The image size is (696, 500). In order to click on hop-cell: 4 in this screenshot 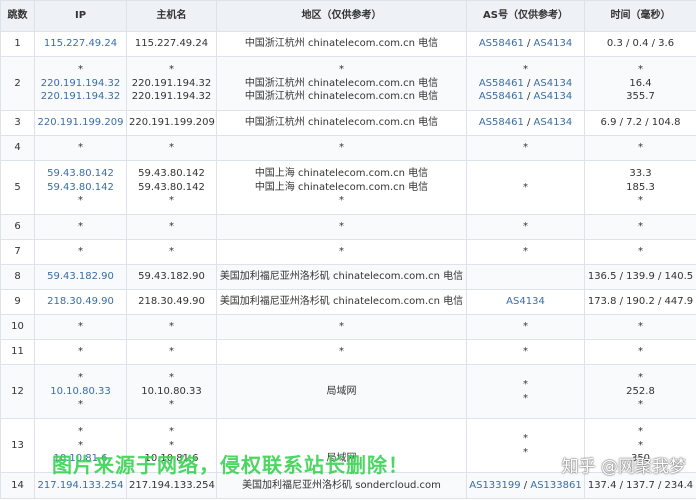, I will do `click(17, 148)`.